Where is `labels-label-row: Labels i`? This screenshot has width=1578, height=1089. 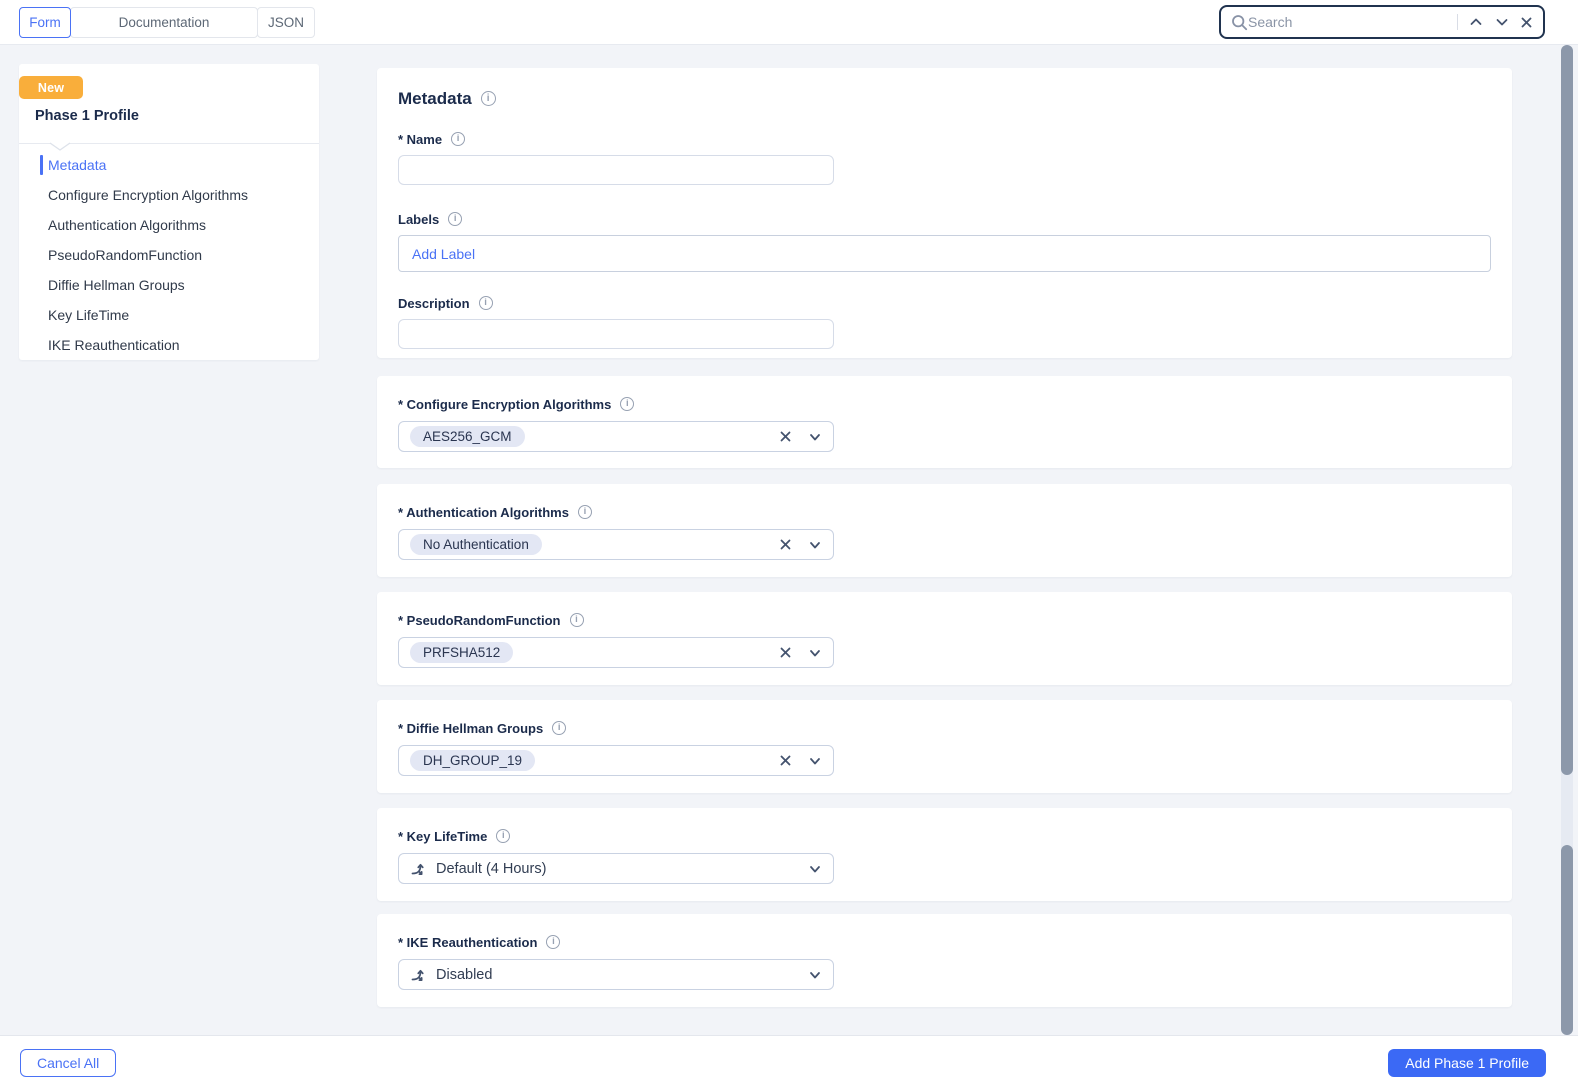
labels-label-row: Labels i is located at coordinates (944, 219).